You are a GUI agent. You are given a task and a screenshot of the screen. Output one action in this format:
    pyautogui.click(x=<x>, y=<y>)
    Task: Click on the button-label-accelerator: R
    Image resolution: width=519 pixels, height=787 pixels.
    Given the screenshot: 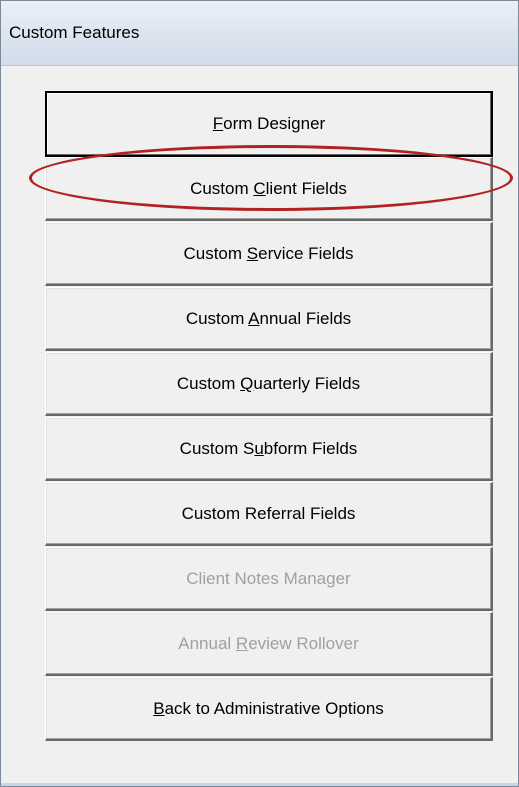 What is the action you would take?
    pyautogui.click(x=242, y=643)
    